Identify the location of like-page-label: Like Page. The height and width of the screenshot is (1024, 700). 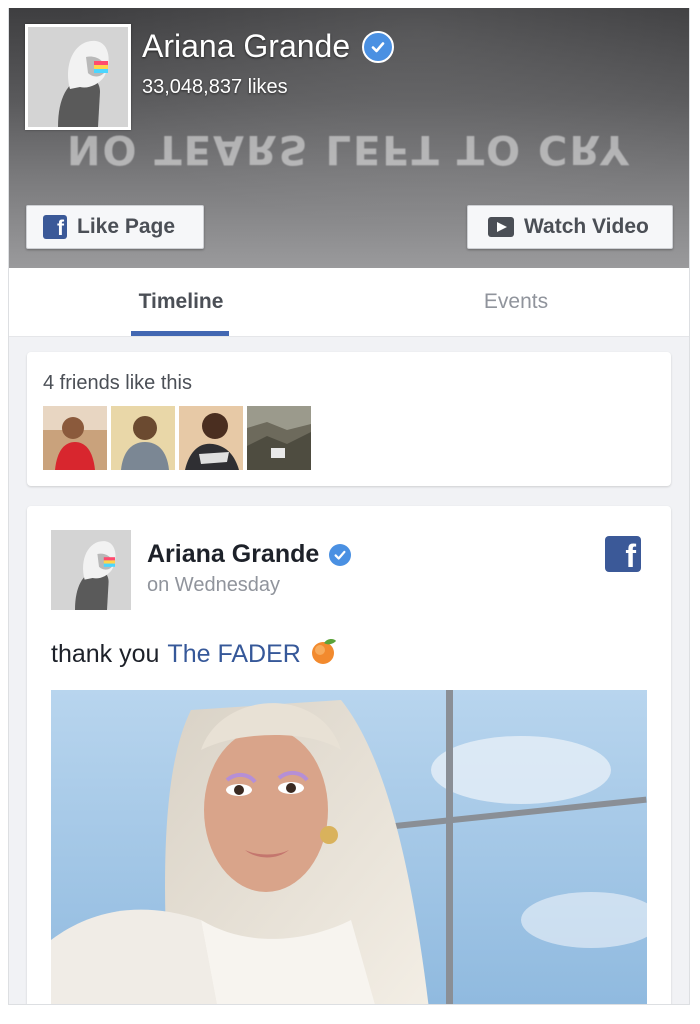
(126, 226).